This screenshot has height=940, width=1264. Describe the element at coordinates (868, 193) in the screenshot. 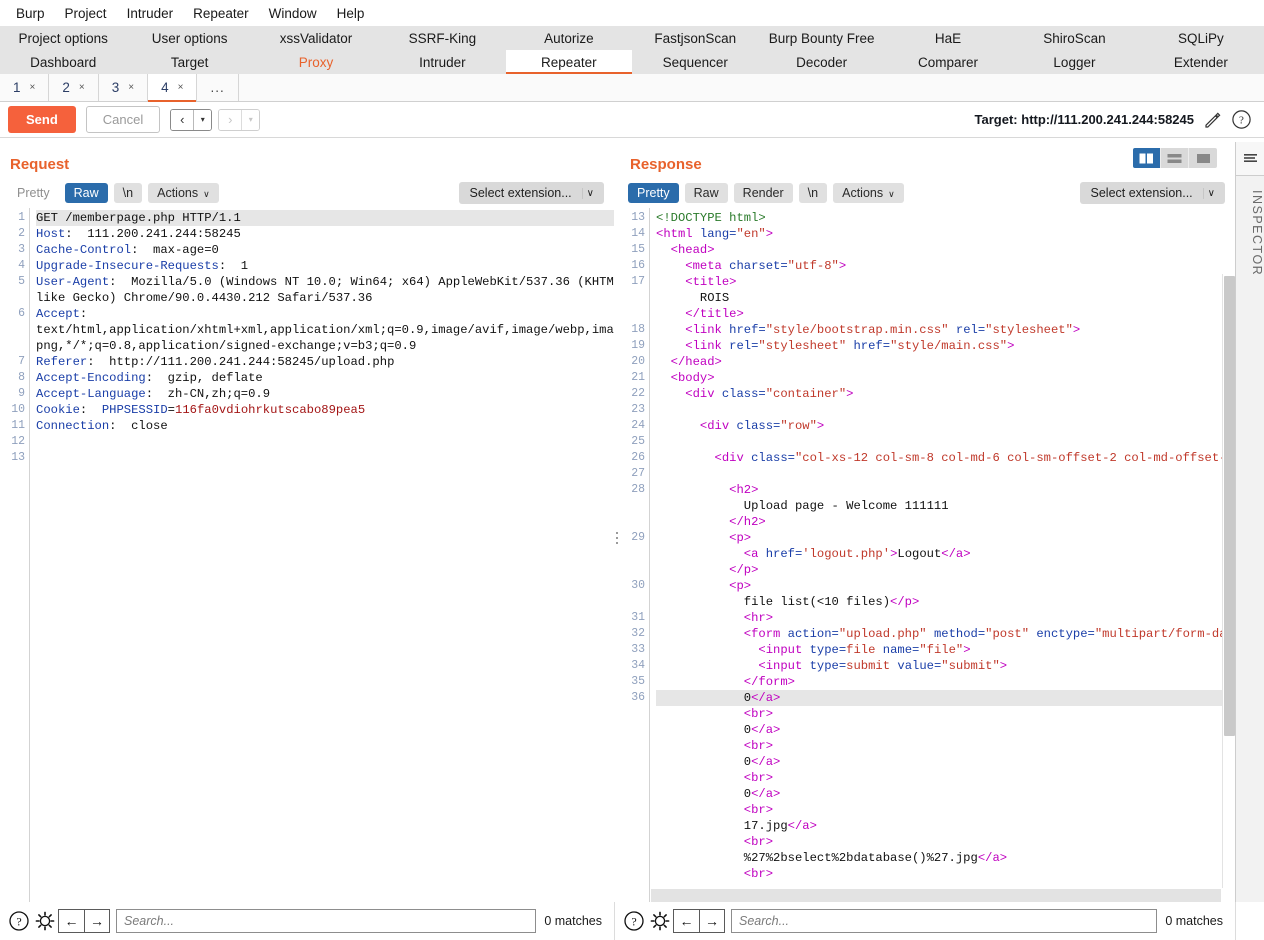

I see `response-actions-button: Actions ∨` at that location.